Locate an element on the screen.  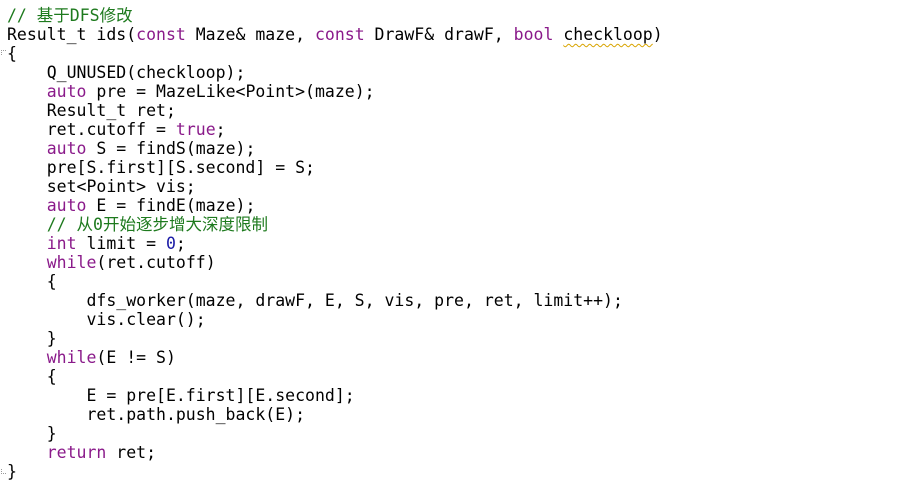
code-token: checkloop is located at coordinates (608, 34).